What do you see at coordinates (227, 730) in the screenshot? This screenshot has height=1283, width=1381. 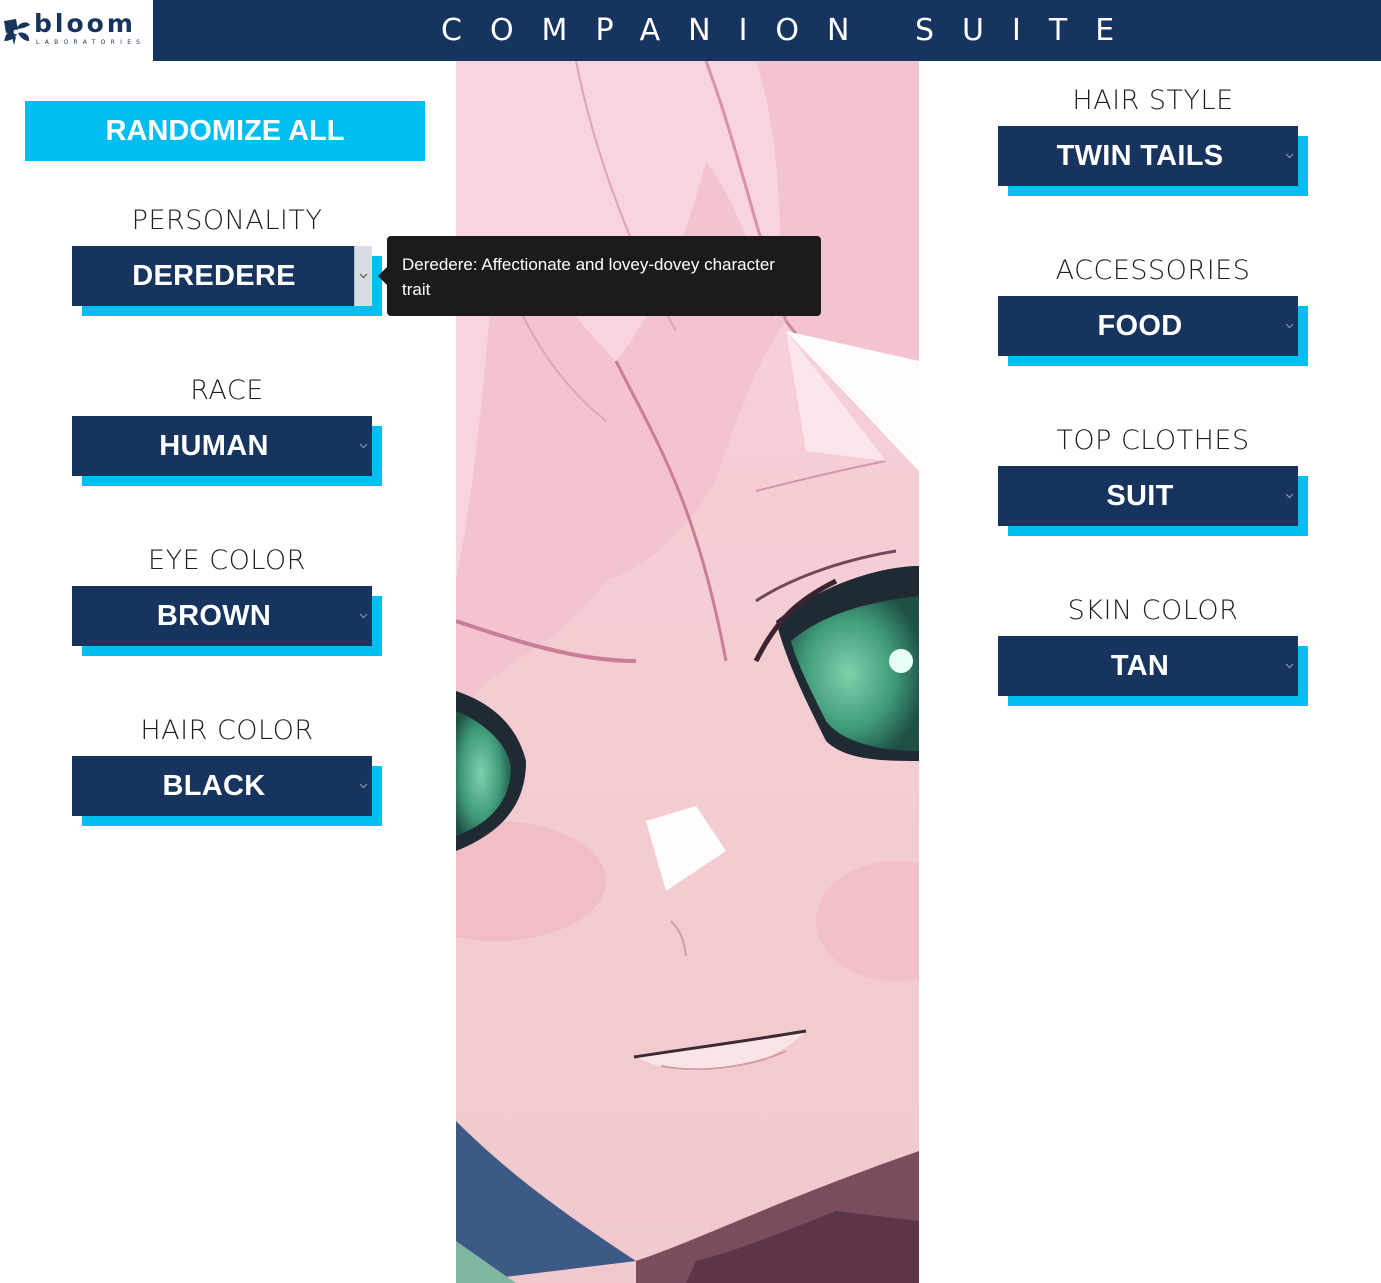 I see `hair-color-label: HAIR COLOR` at bounding box center [227, 730].